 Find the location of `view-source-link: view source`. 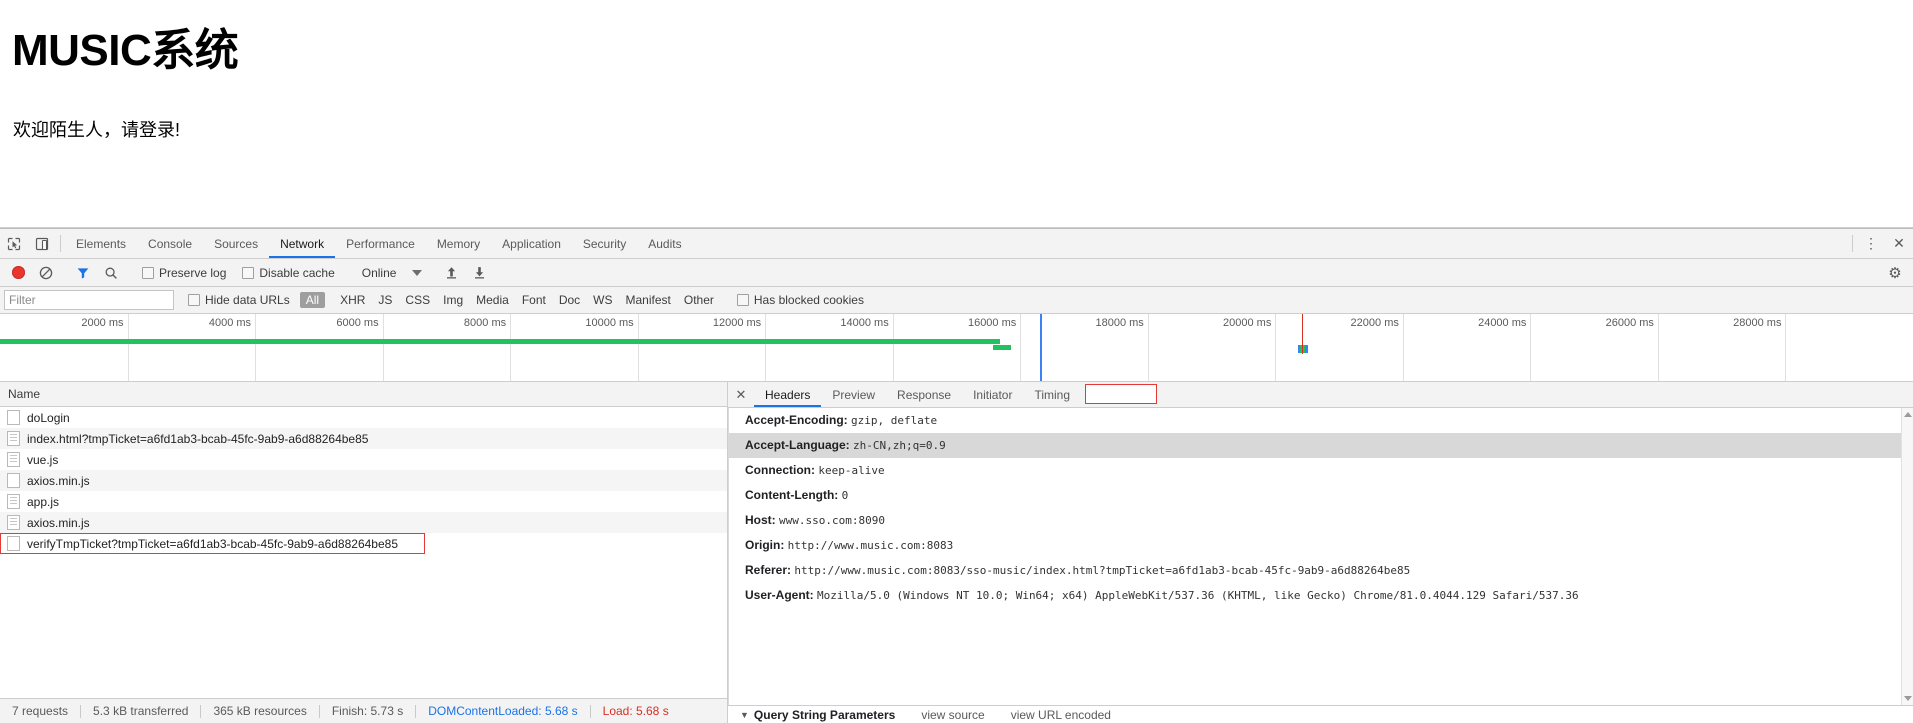

view-source-link: view source is located at coordinates (952, 715).